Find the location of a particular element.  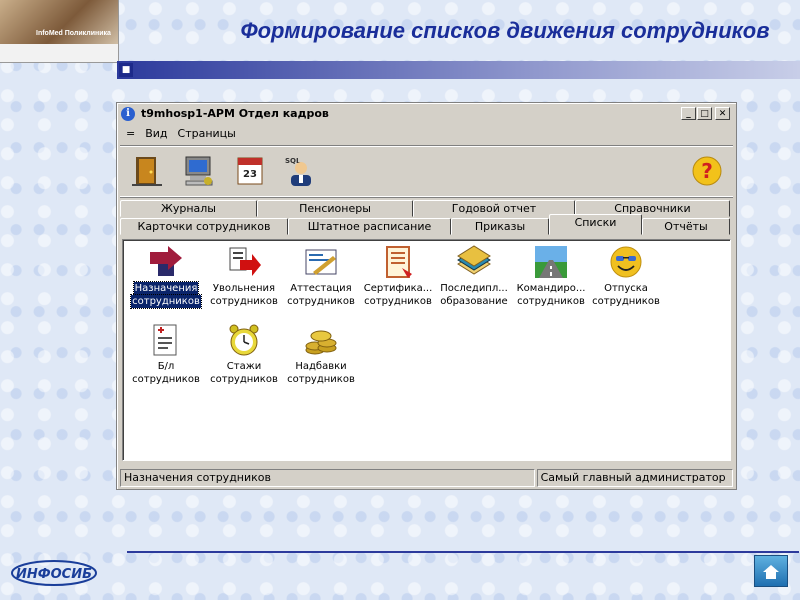

list-item: Увольнения сотрудников is located at coordinates (244, 276).